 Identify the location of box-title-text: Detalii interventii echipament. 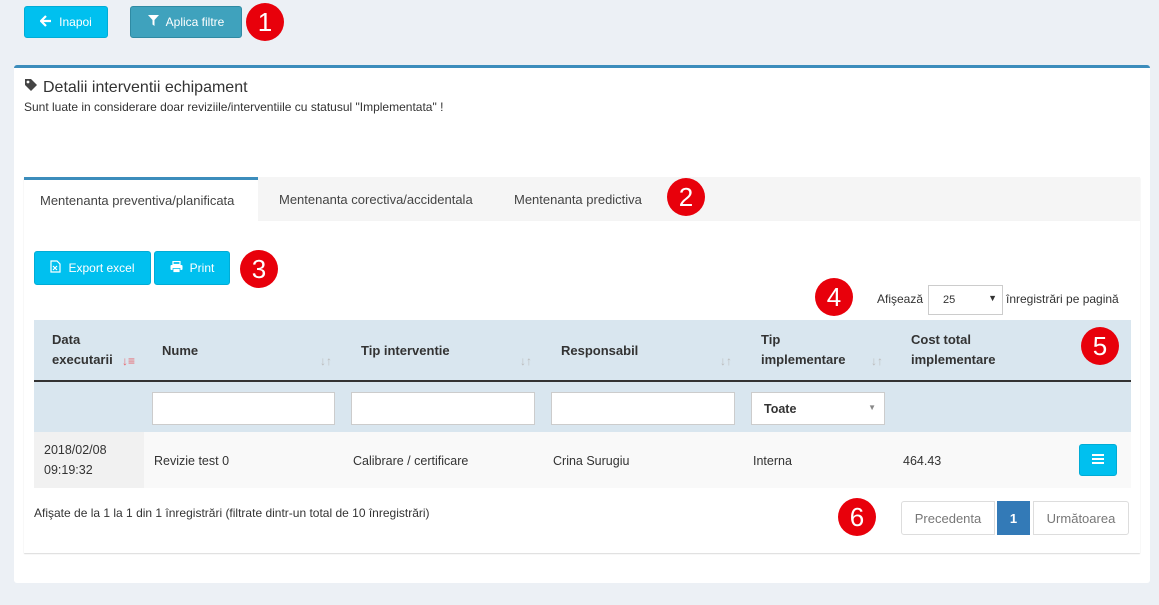
(145, 87).